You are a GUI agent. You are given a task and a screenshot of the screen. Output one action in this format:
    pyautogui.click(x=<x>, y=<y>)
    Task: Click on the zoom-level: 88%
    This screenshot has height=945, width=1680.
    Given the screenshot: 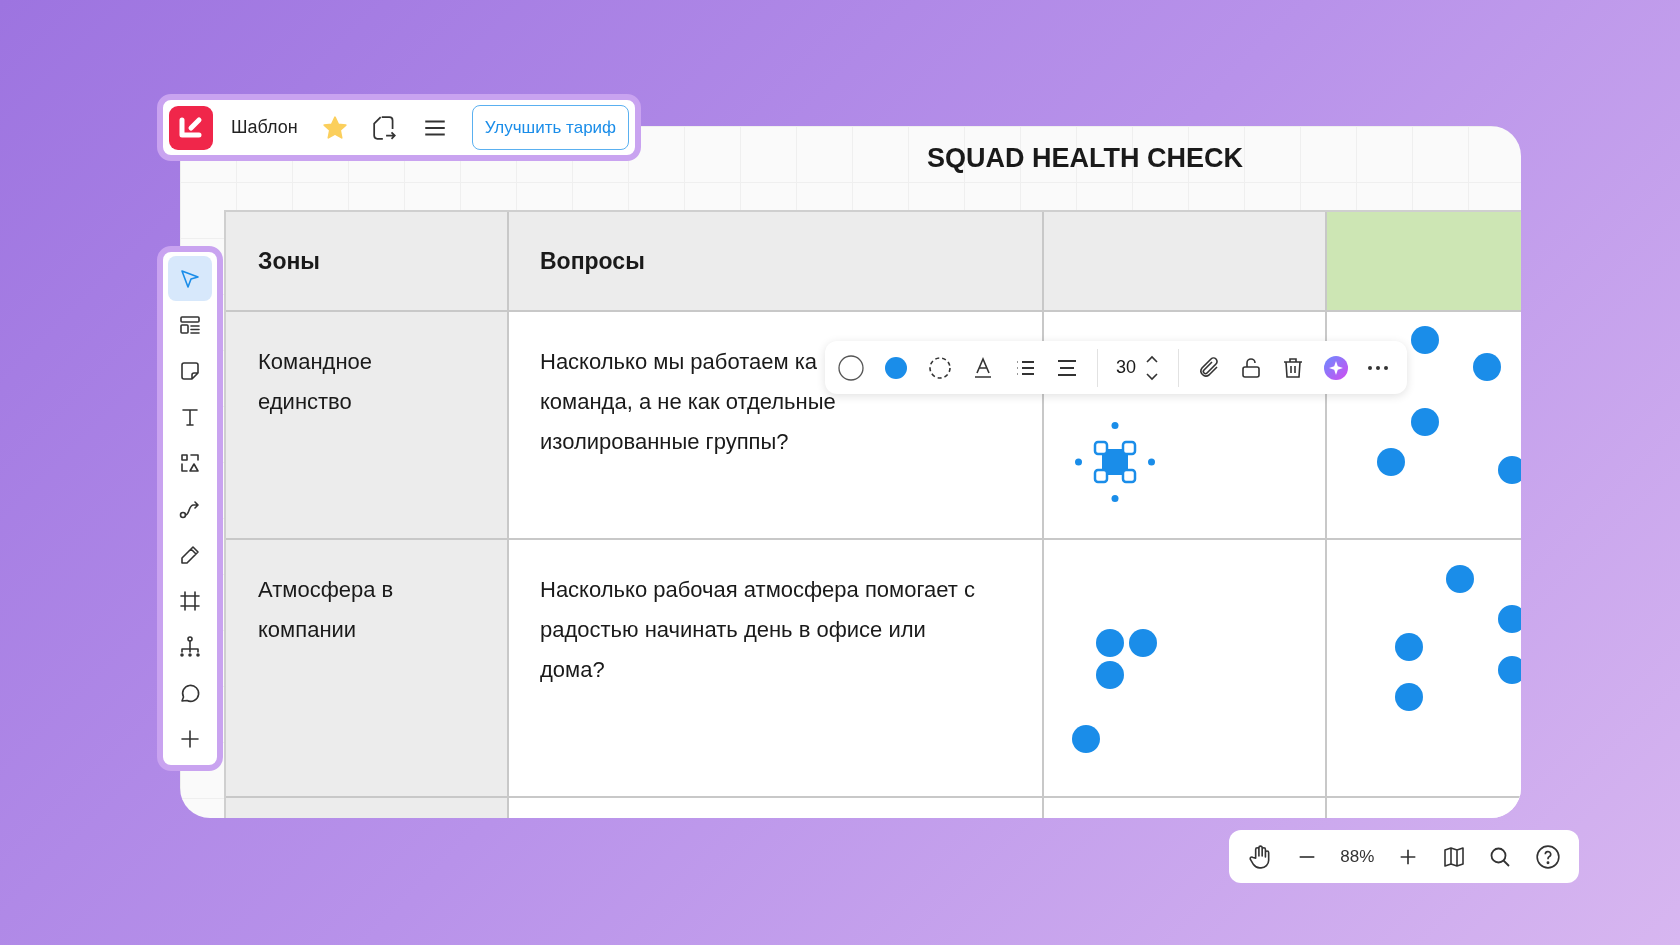 What is the action you would take?
    pyautogui.click(x=1357, y=856)
    